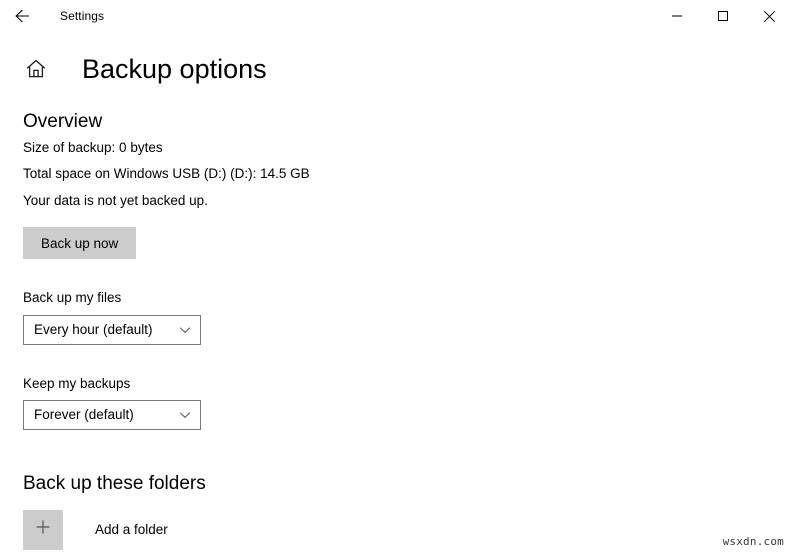 The height and width of the screenshot is (554, 792). I want to click on page-title: Backup options, so click(174, 68).